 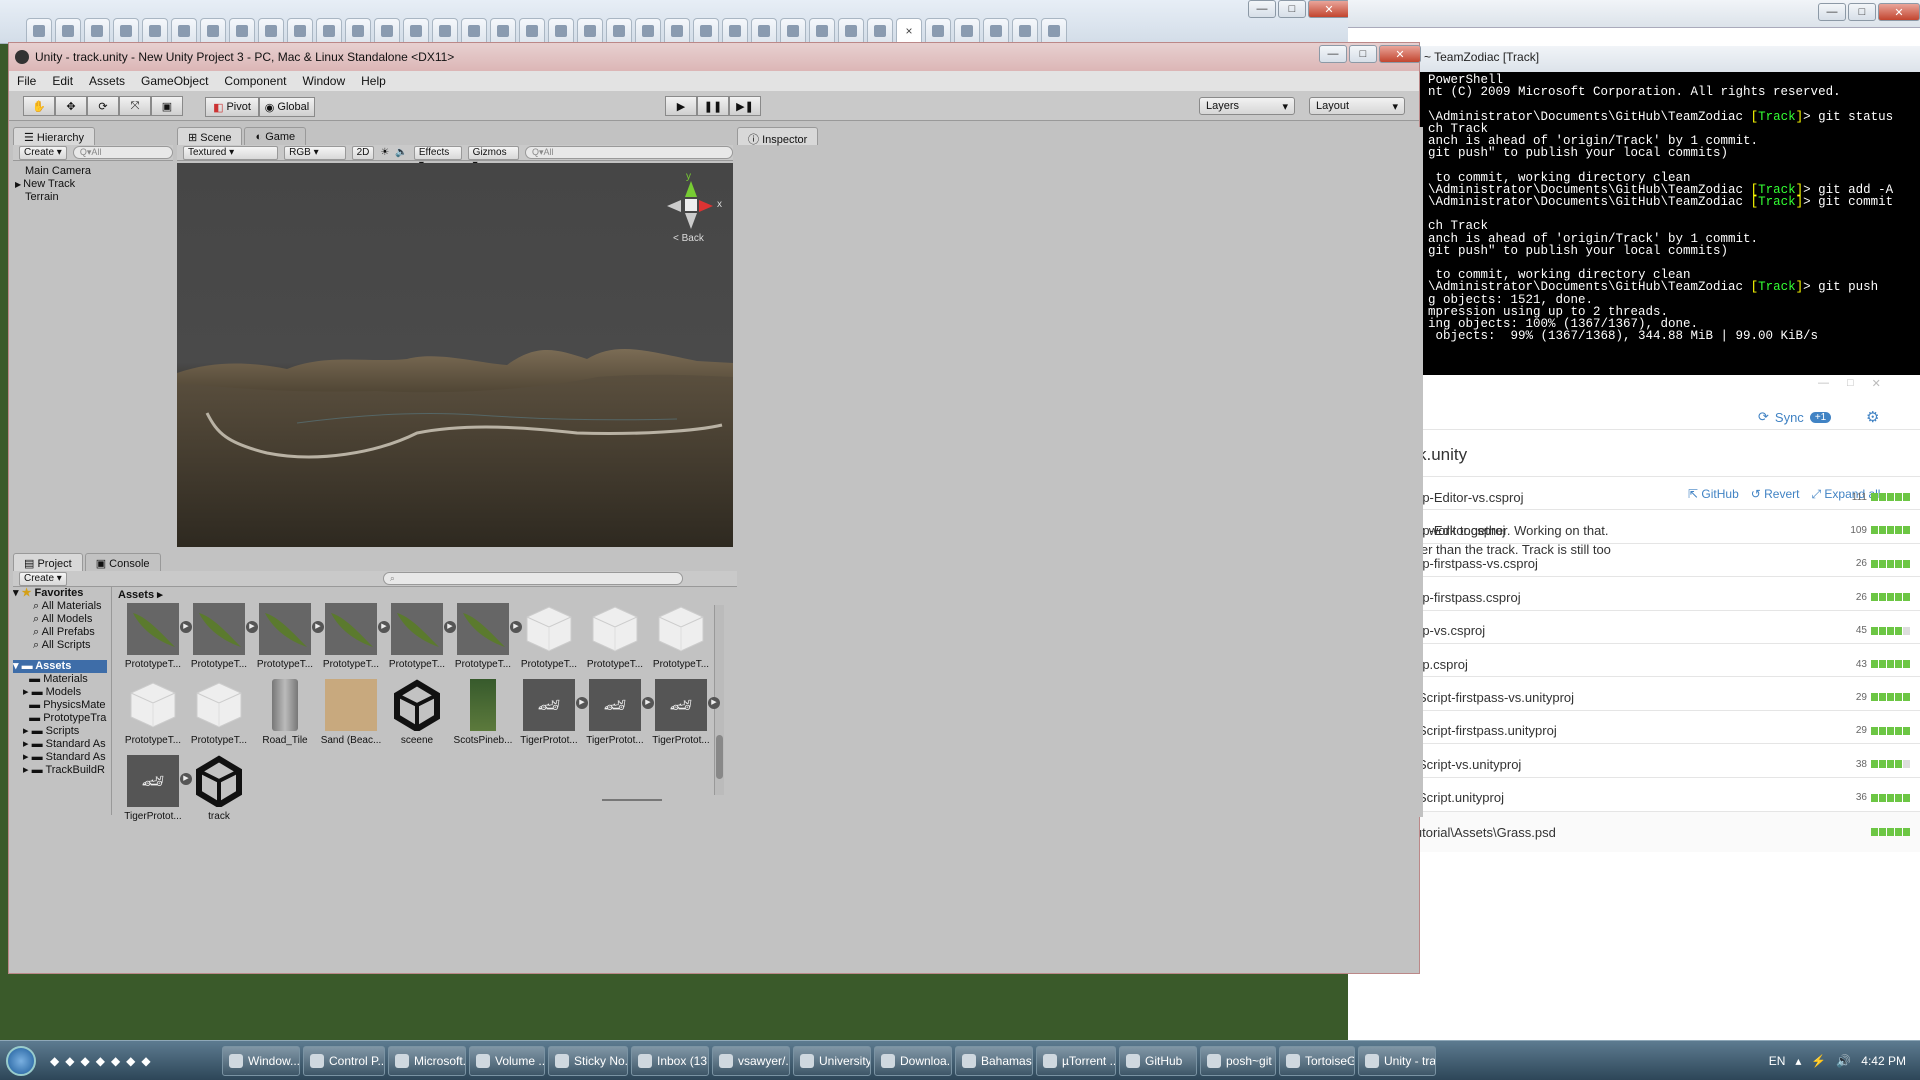 I want to click on tab-scene: ⊞ Scene, so click(x=210, y=136).